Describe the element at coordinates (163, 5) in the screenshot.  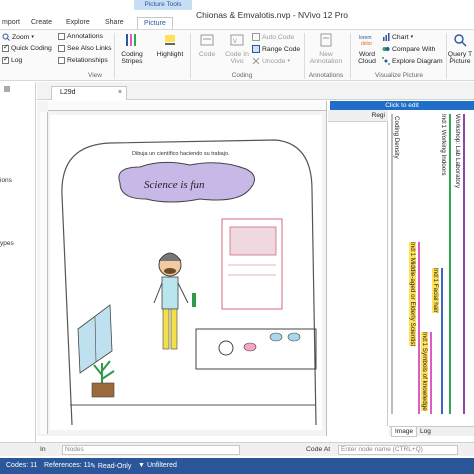
I see `picture-tools-label: Picture Tools` at that location.